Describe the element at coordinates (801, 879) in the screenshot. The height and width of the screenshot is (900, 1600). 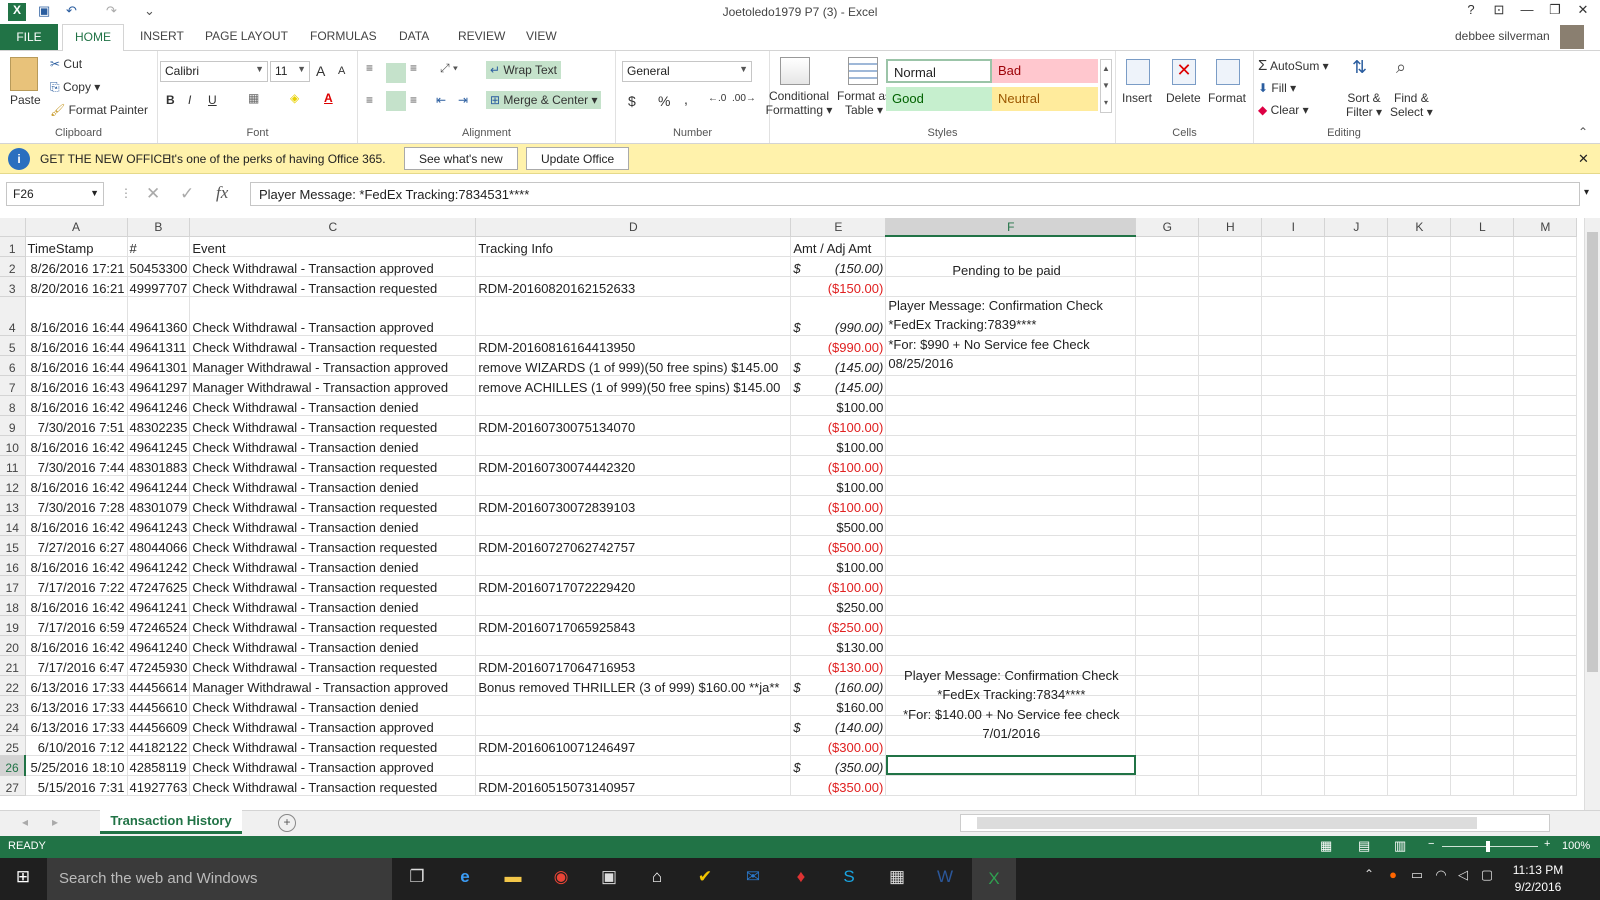
I see `game-icon: ♦` at that location.